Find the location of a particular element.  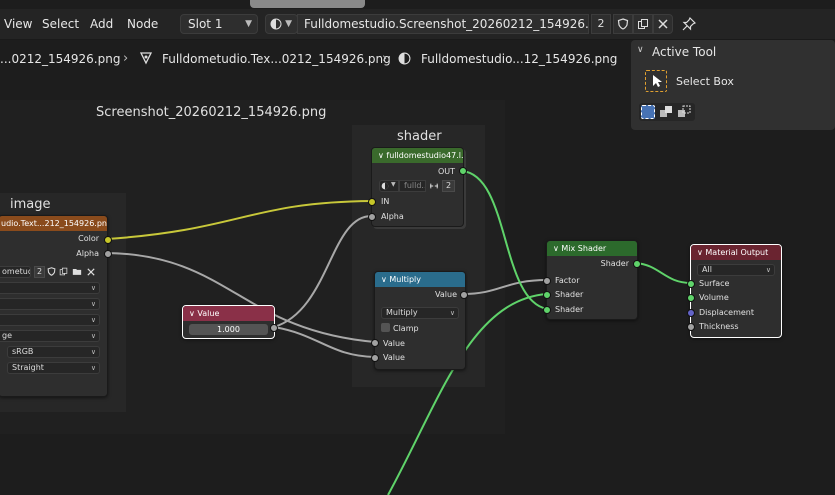

image-open-button is located at coordinates (76, 272).